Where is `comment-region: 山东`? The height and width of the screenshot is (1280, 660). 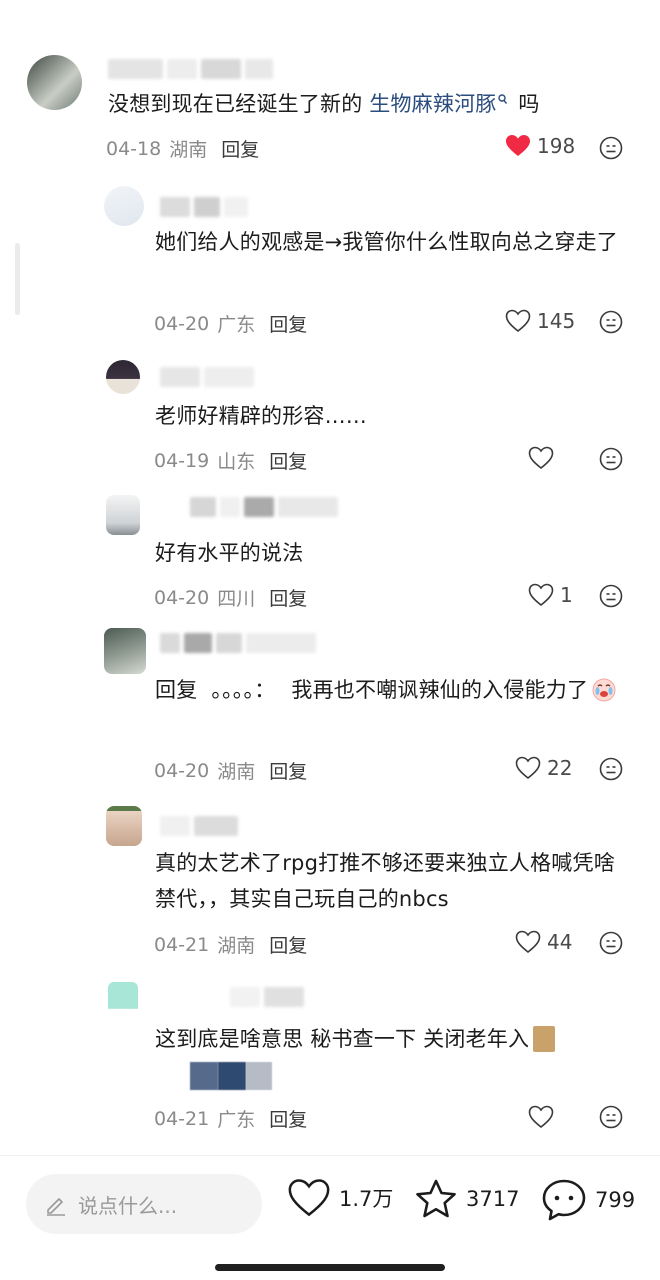
comment-region: 山东 is located at coordinates (236, 462).